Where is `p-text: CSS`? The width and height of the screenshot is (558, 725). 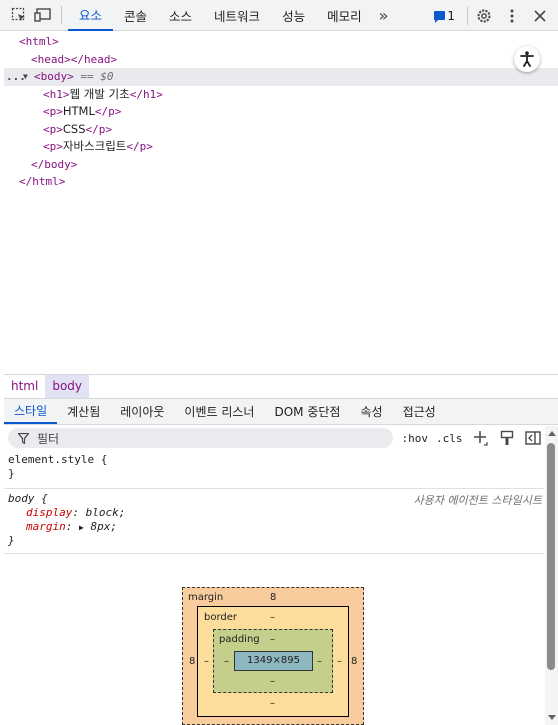 p-text: CSS is located at coordinates (74, 128).